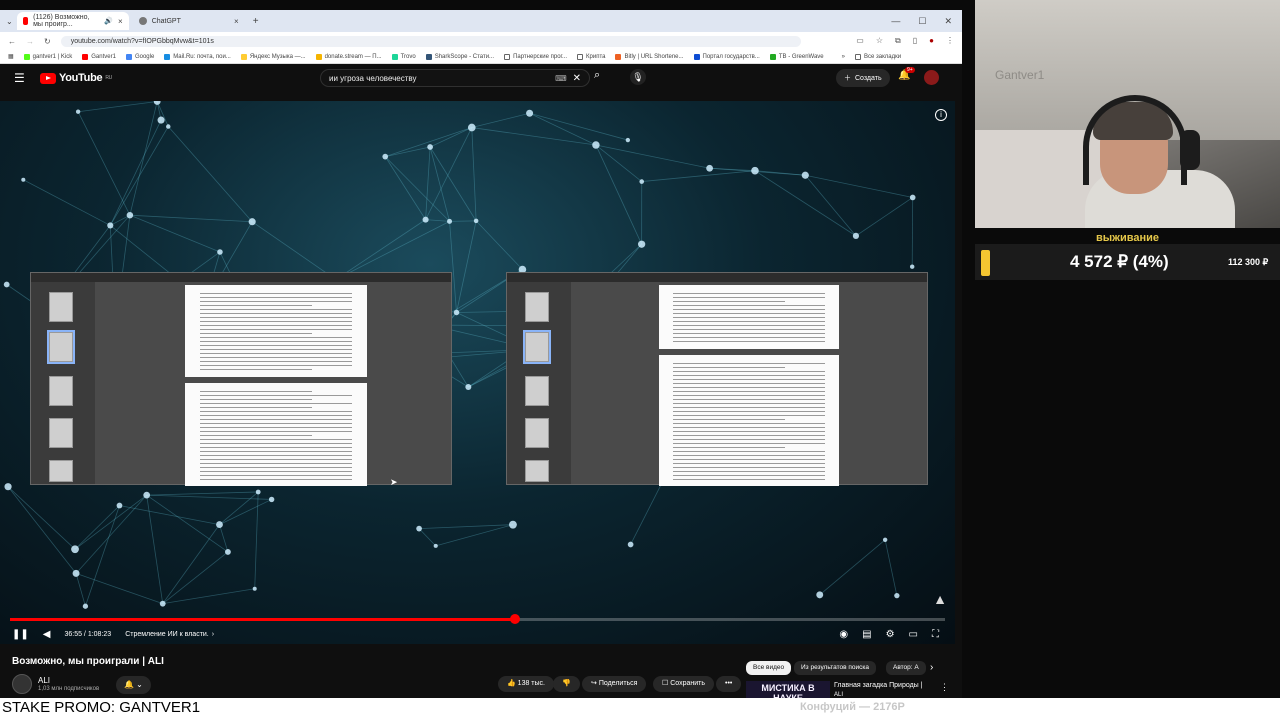  I want to click on account-avatar, so click(931, 77).